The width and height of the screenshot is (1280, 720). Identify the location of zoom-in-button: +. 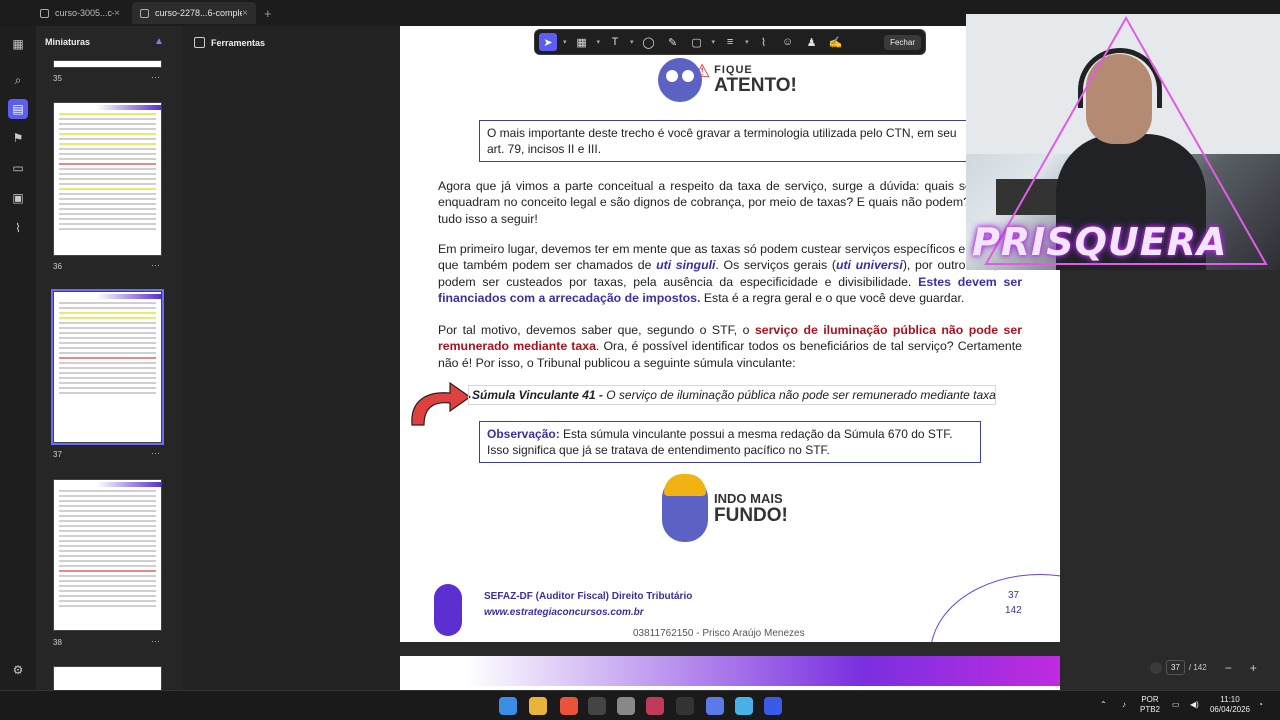
(1253, 668).